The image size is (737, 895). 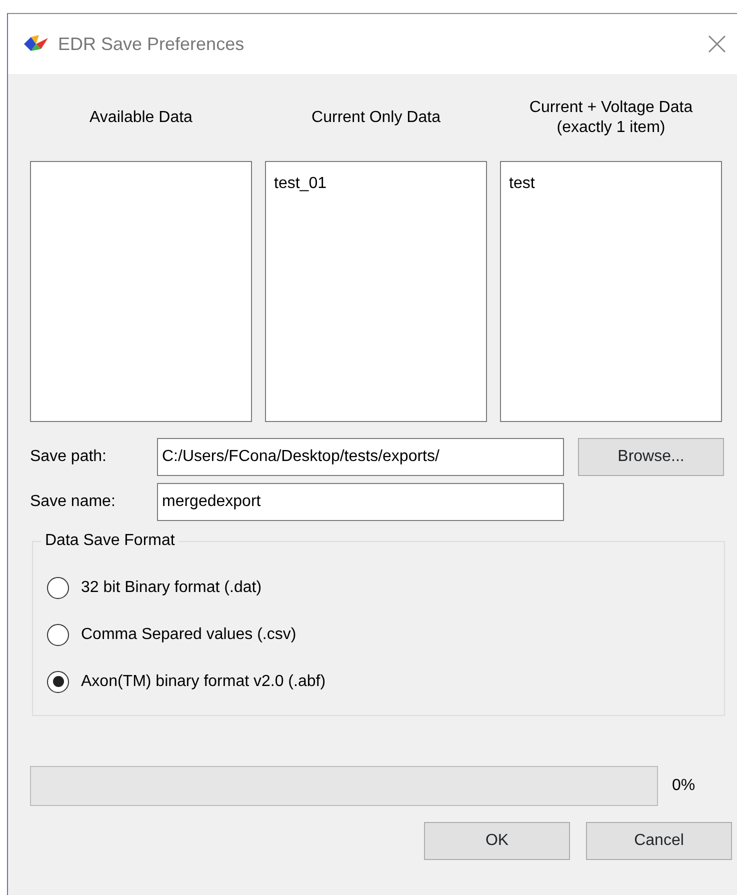 I want to click on save-name-field: mergedexport, so click(x=360, y=502).